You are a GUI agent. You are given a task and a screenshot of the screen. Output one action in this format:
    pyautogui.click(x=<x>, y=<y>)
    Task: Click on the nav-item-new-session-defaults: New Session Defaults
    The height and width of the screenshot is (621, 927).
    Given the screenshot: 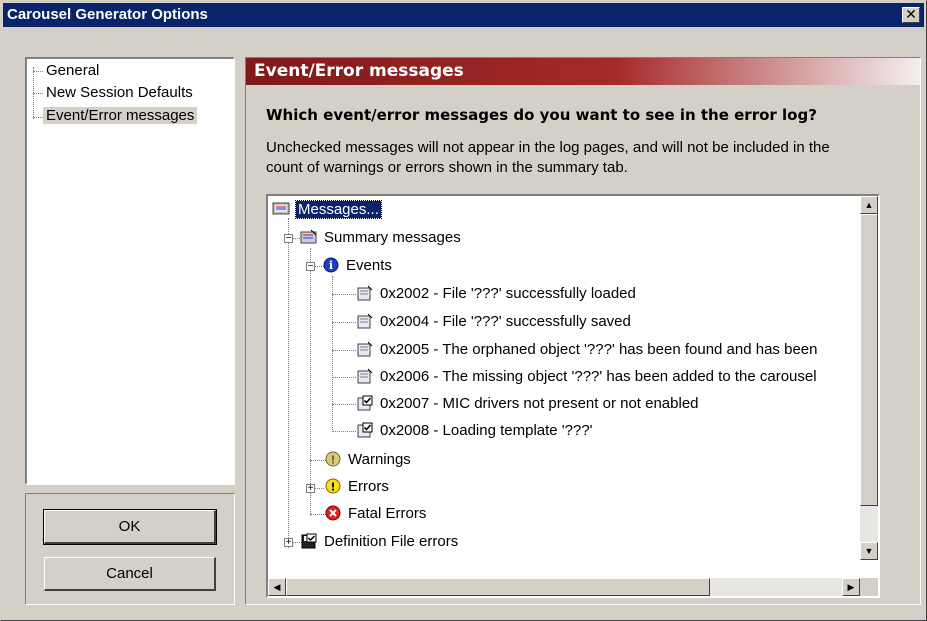 What is the action you would take?
    pyautogui.click(x=119, y=93)
    